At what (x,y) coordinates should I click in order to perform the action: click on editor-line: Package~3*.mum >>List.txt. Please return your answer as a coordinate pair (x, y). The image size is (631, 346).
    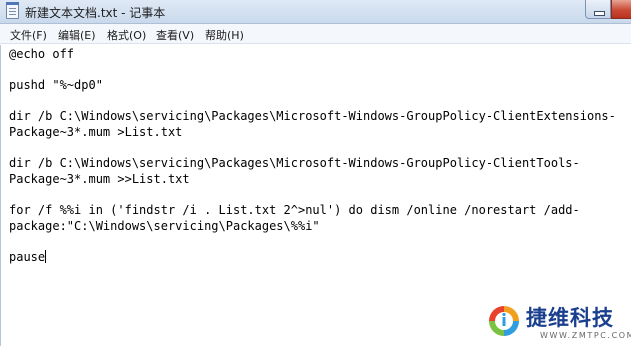
    Looking at the image, I should click on (99, 178).